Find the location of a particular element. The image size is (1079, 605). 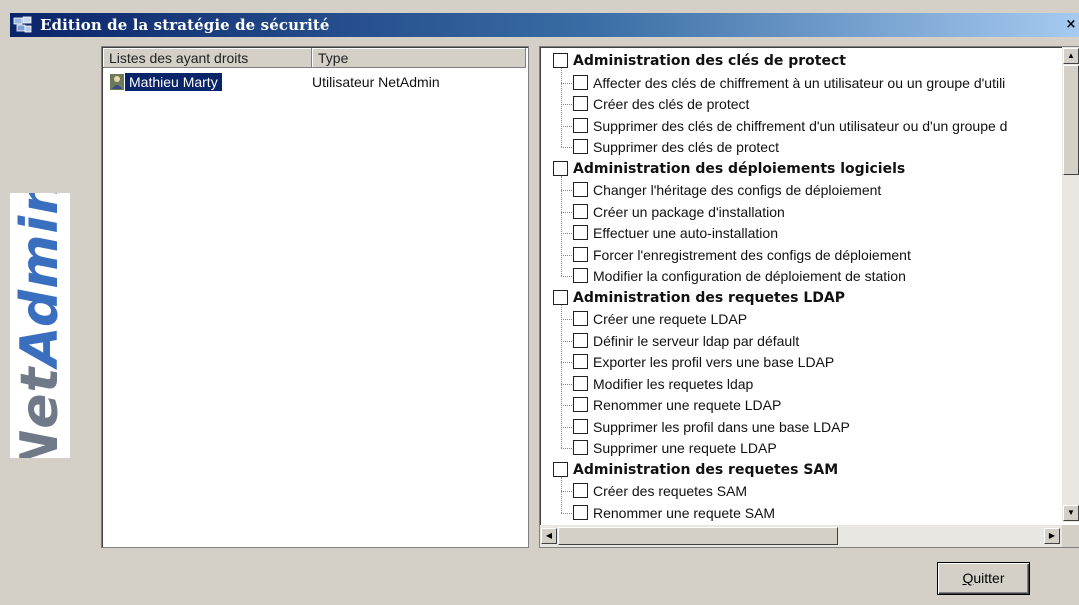

group-label: Administration des requetes SAM is located at coordinates (706, 469).